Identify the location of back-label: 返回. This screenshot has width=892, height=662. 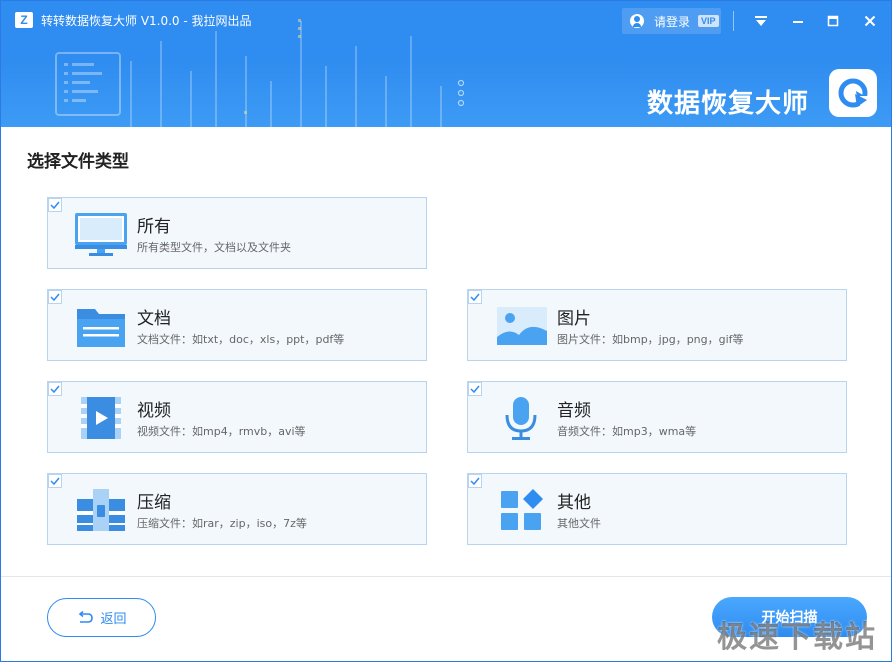
(113, 619).